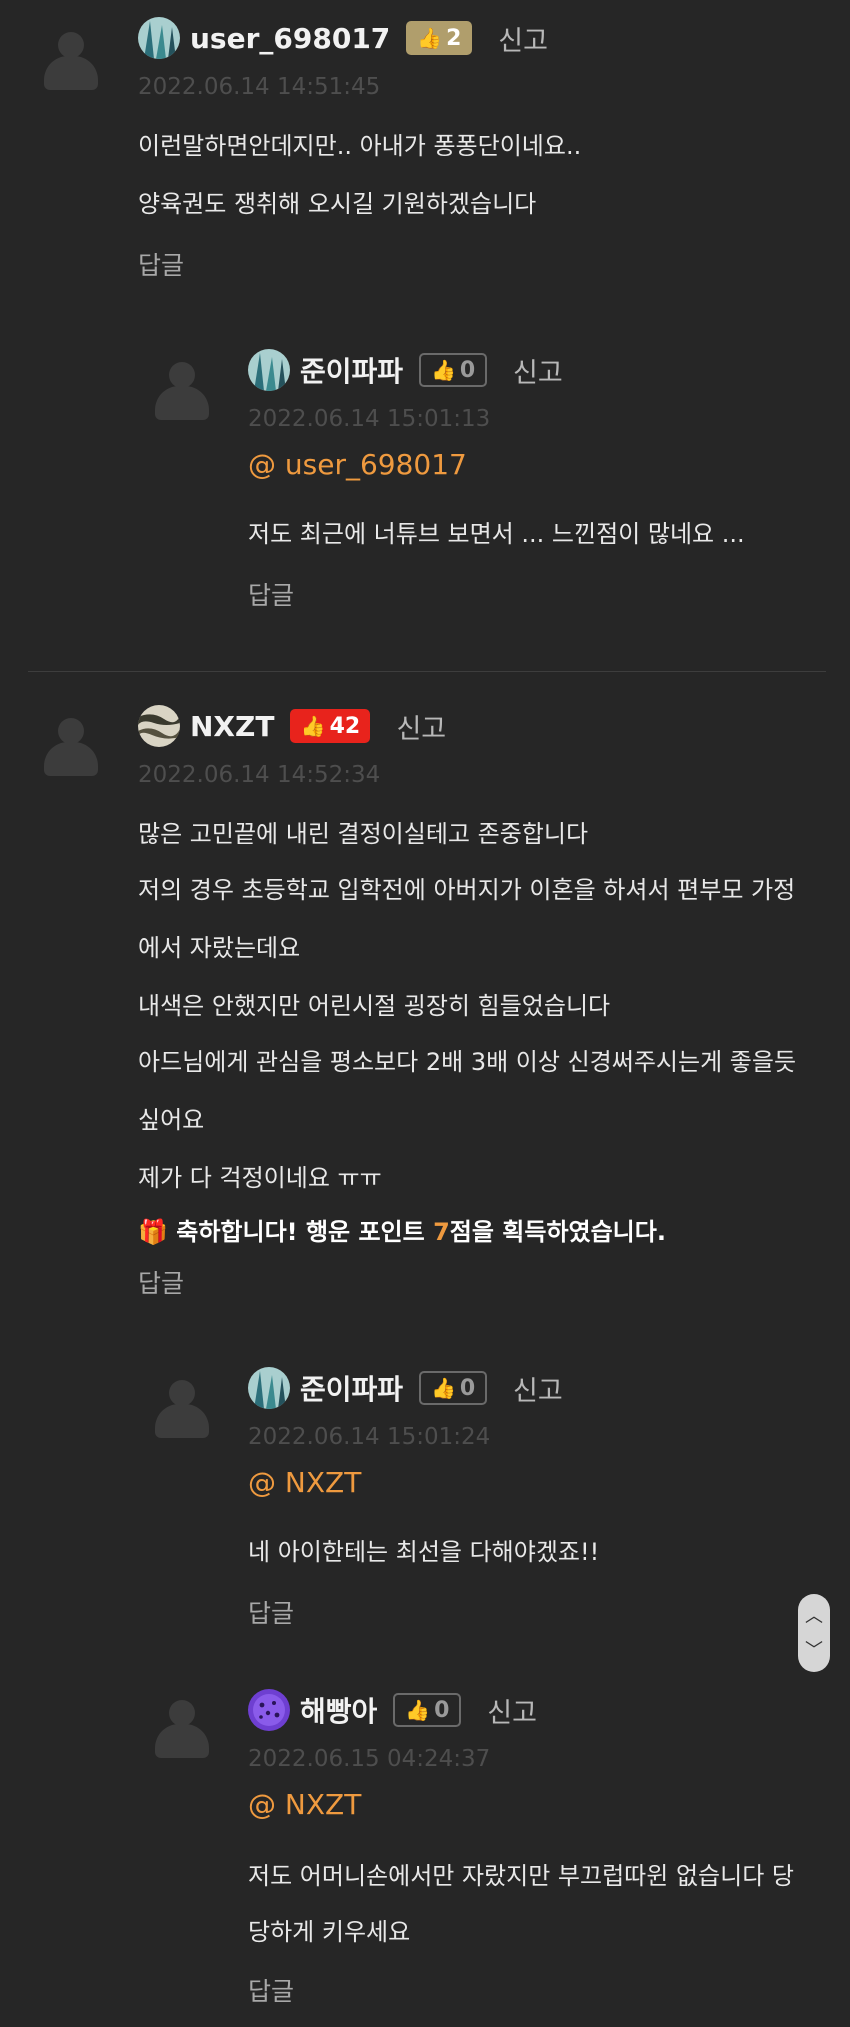 This screenshot has width=850, height=2027. I want to click on username: user_698017, so click(290, 38).